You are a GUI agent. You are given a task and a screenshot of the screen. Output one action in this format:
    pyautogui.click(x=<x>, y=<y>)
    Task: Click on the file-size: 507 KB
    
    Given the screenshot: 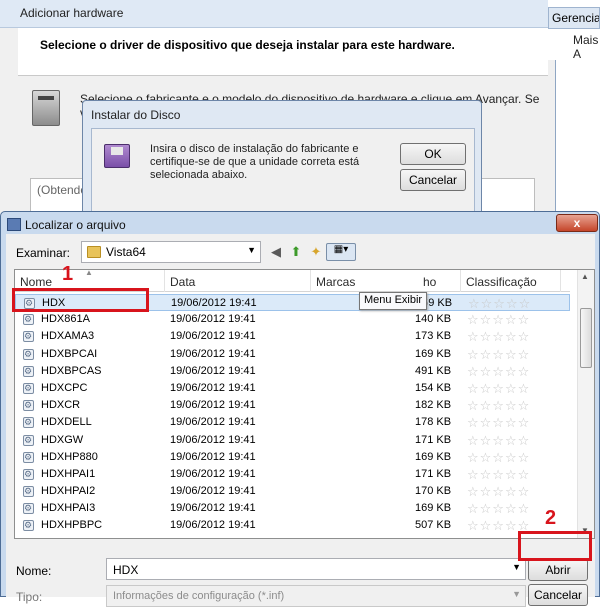 What is the action you would take?
    pyautogui.click(x=433, y=525)
    